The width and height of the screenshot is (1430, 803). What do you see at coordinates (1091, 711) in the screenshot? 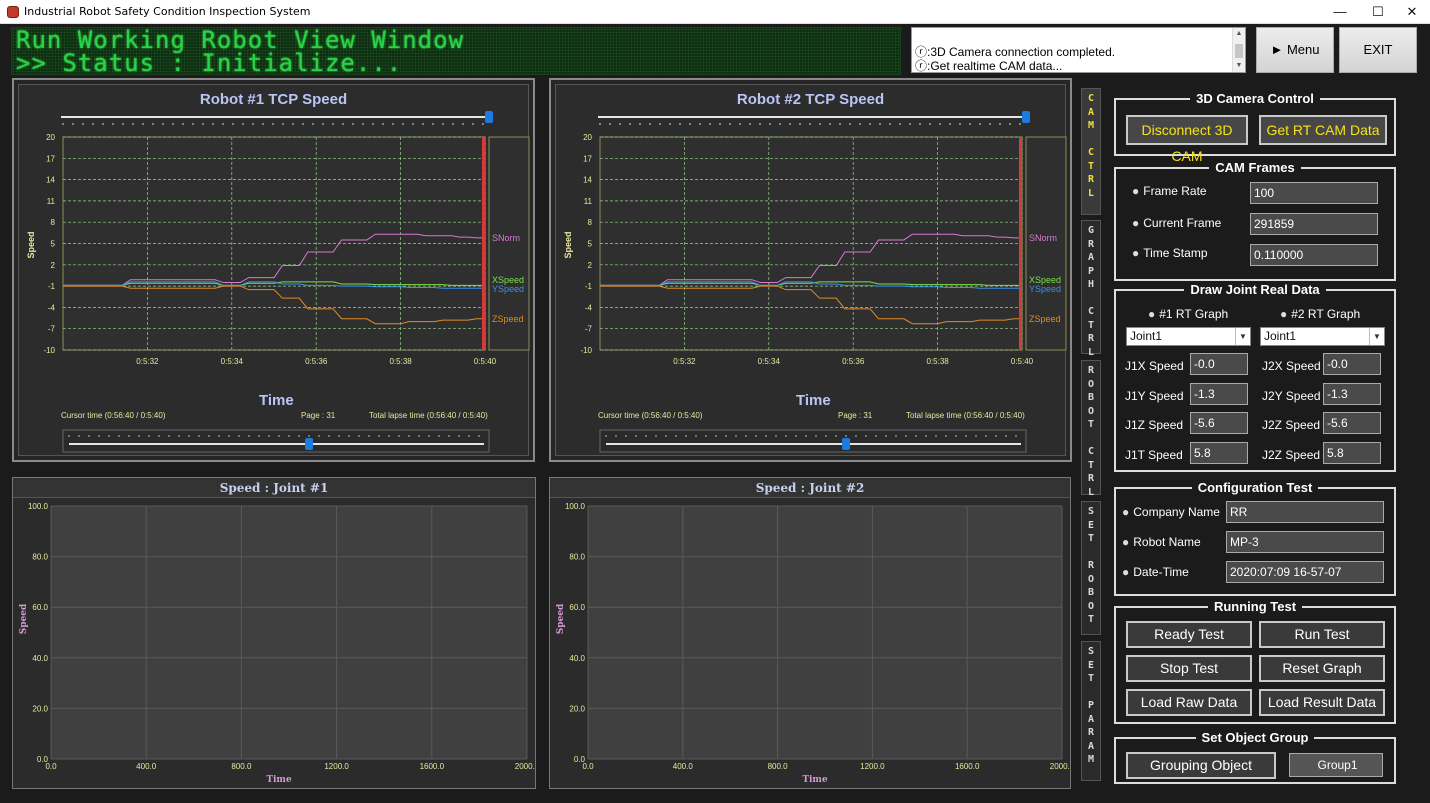
I see `side-tab-set-param: SET PARAM` at bounding box center [1091, 711].